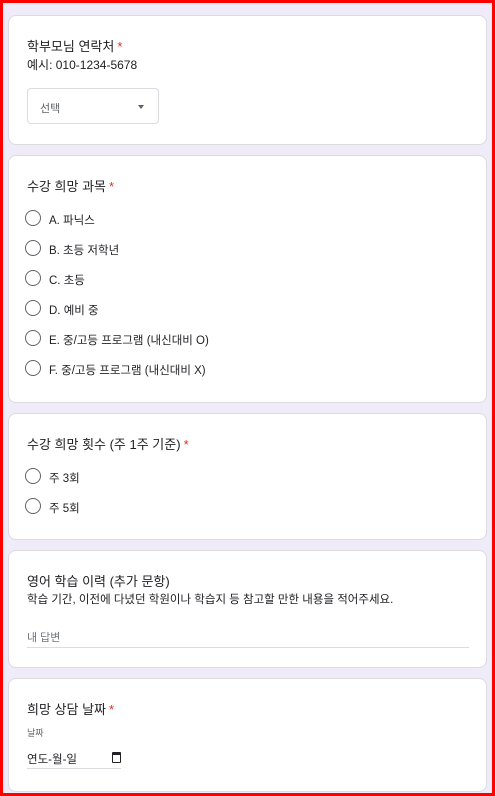 The image size is (495, 796). I want to click on question-title-text: 학부모님 연락처, so click(71, 46).